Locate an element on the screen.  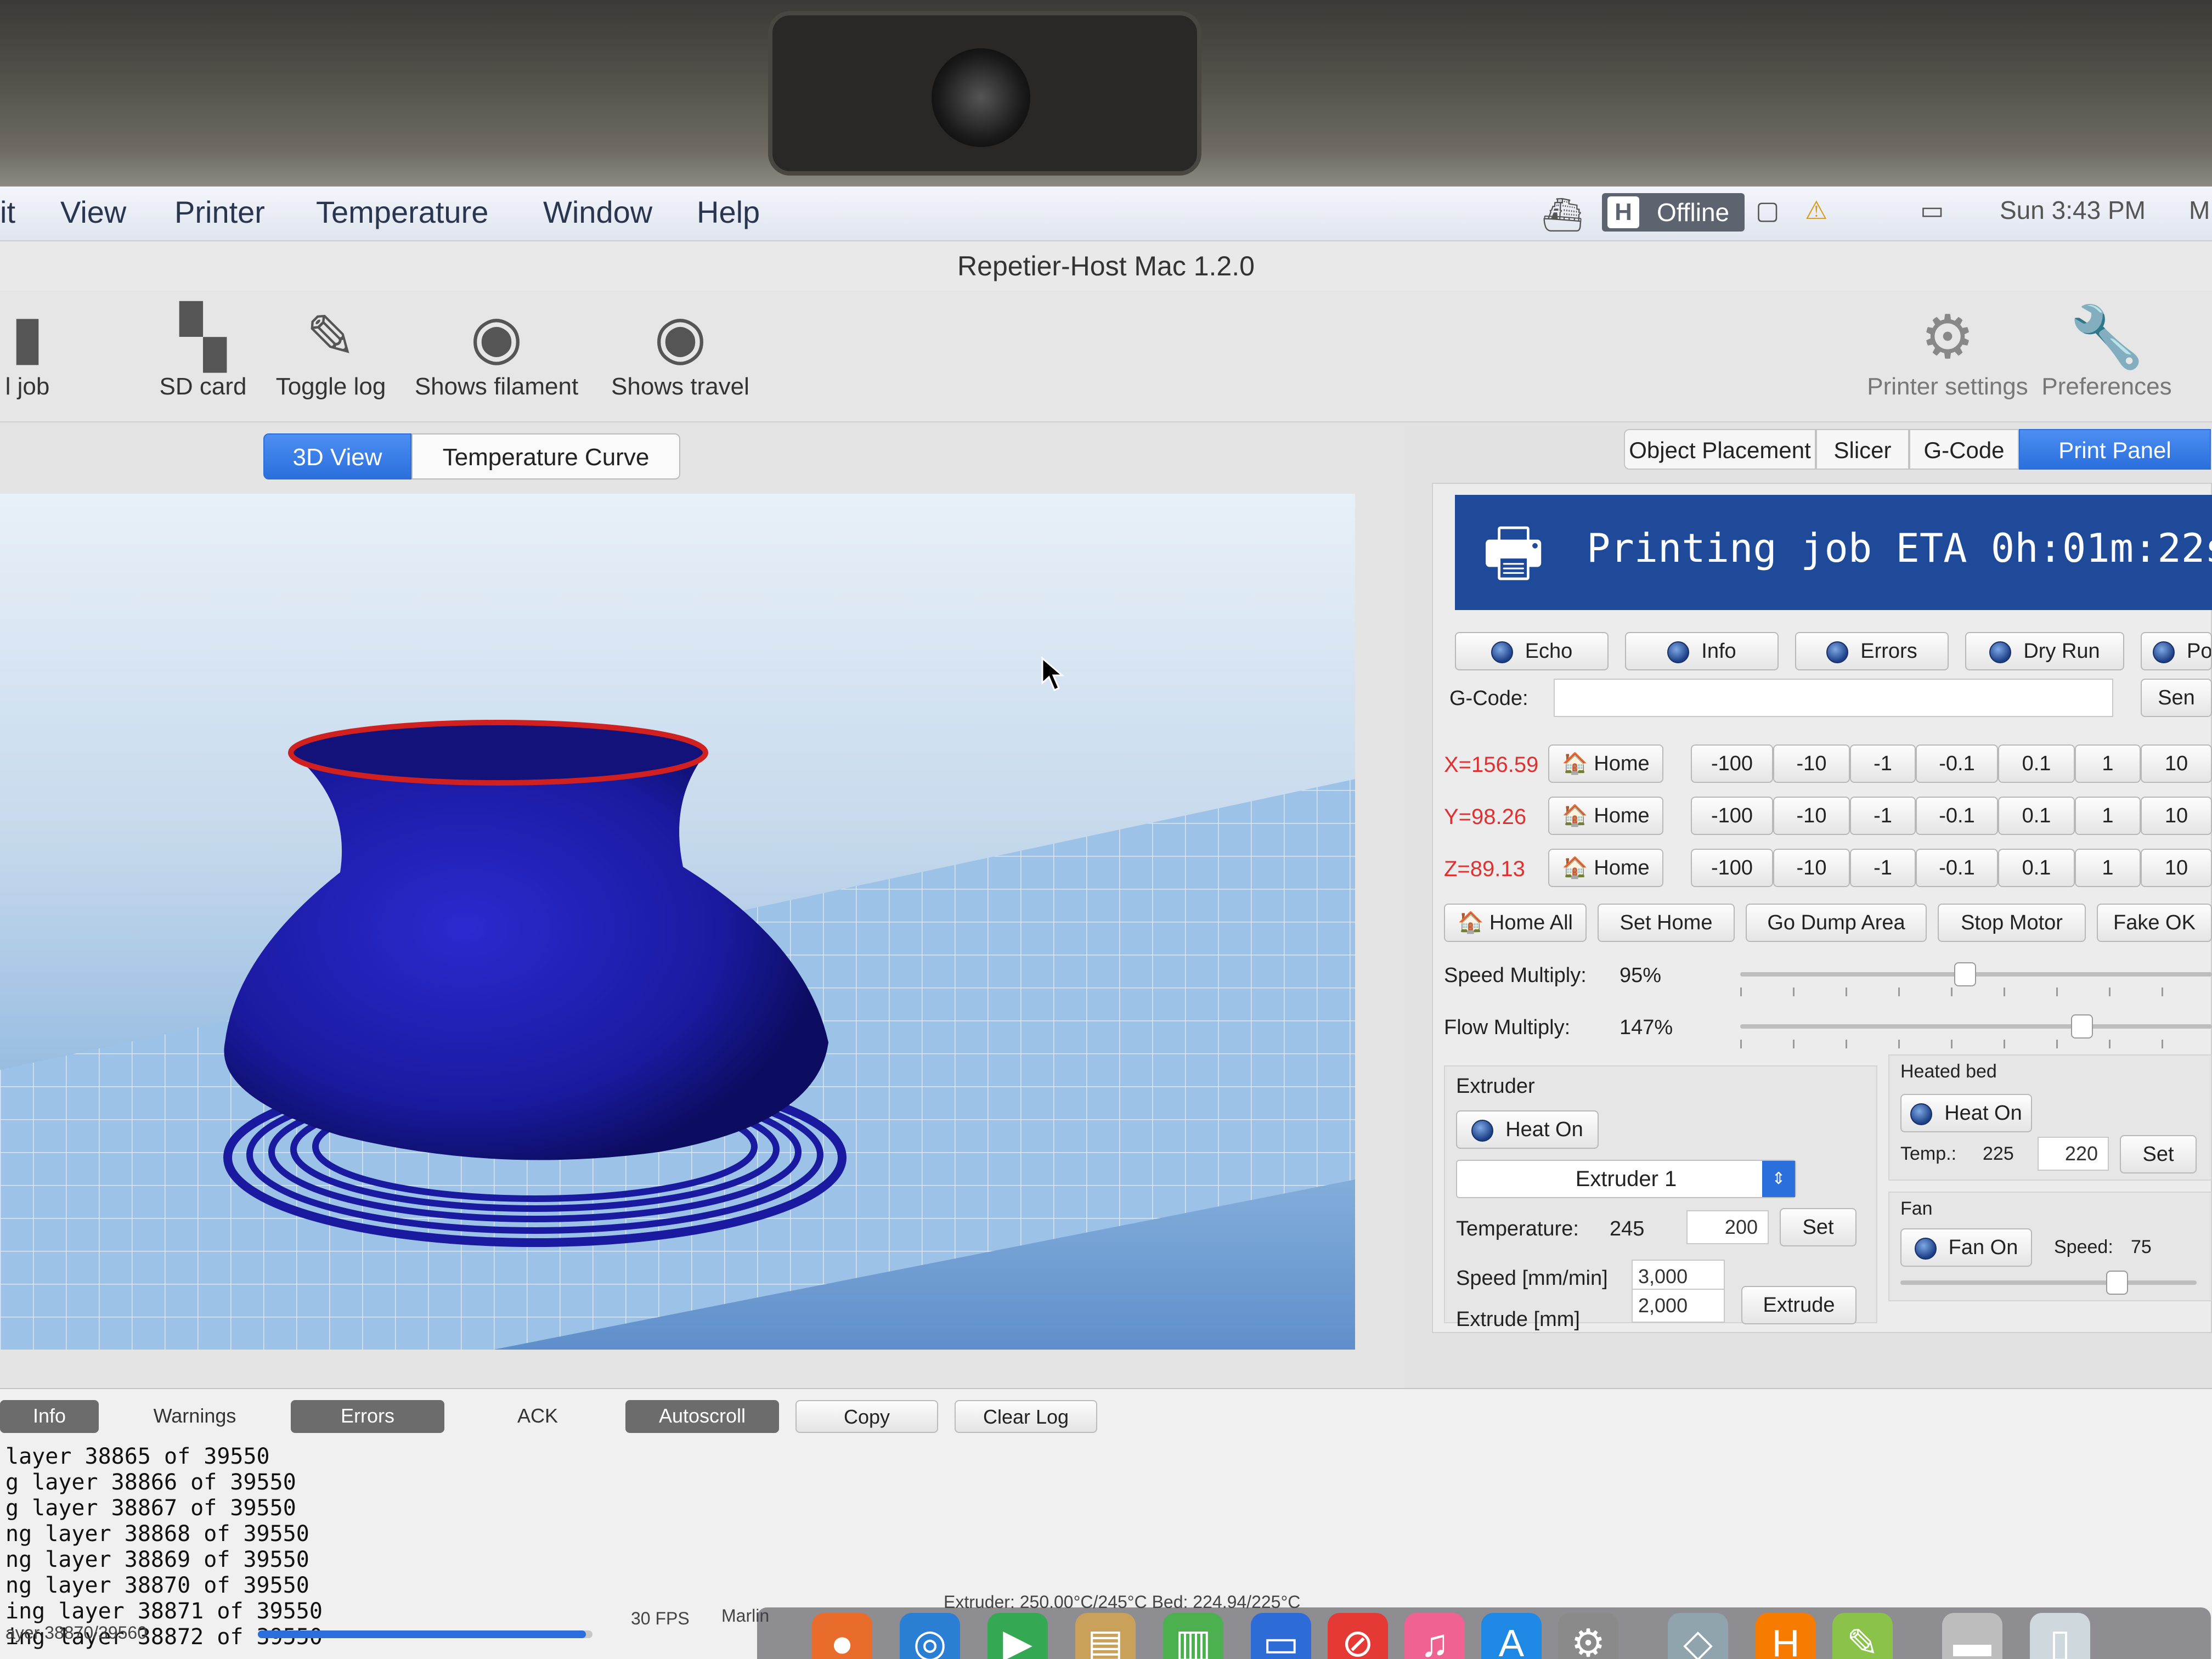
fan-speed-knob is located at coordinates (2117, 1283).